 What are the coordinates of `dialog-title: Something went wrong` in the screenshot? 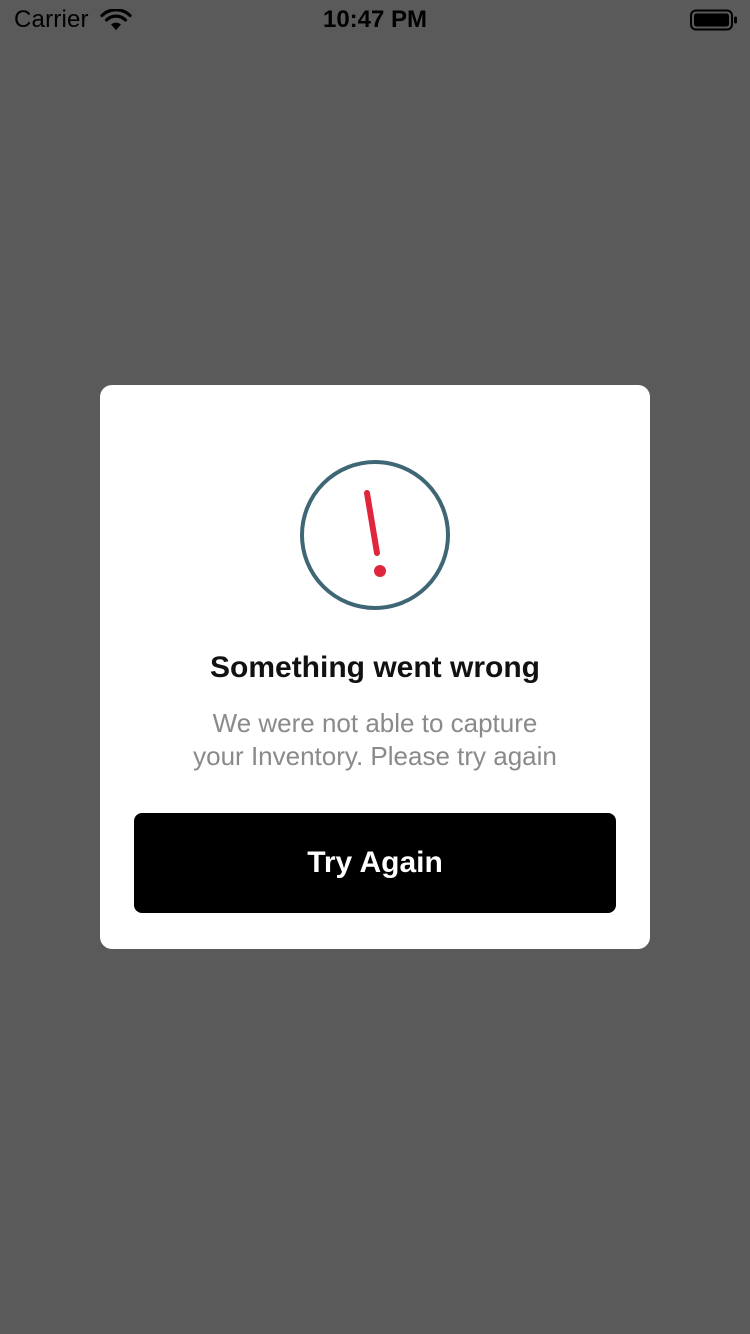 It's located at (375, 667).